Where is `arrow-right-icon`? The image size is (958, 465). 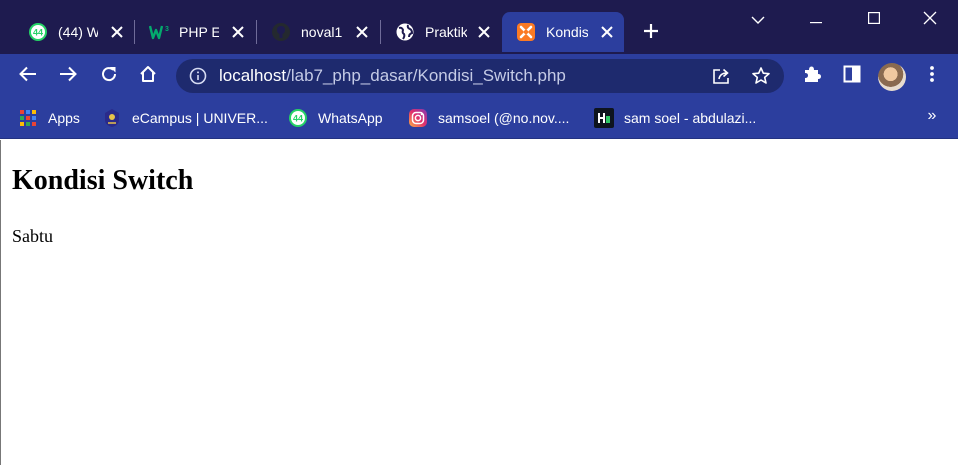 arrow-right-icon is located at coordinates (68, 76).